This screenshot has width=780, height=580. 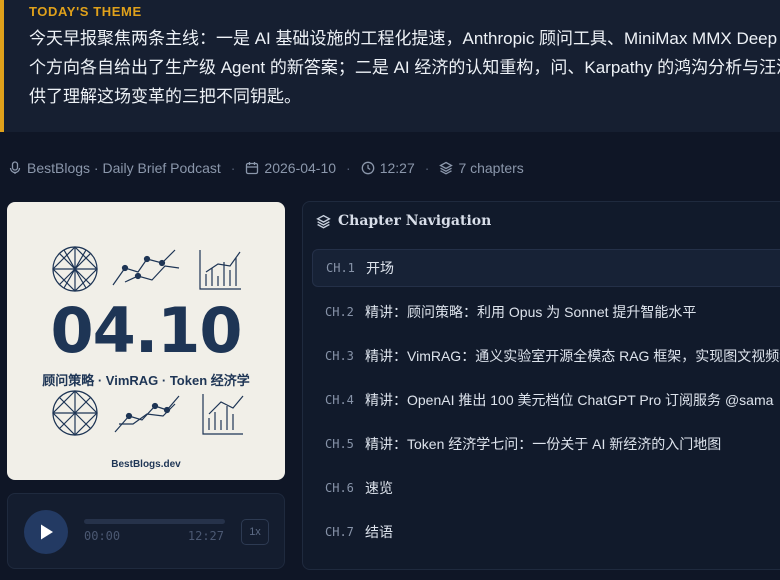 What do you see at coordinates (339, 312) in the screenshot?
I see `chapter-number: CH.2` at bounding box center [339, 312].